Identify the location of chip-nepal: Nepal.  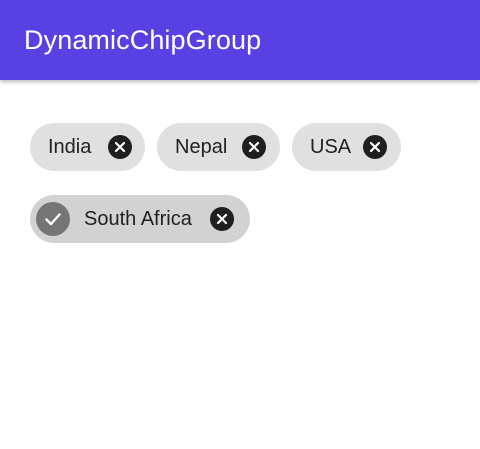
(218, 147).